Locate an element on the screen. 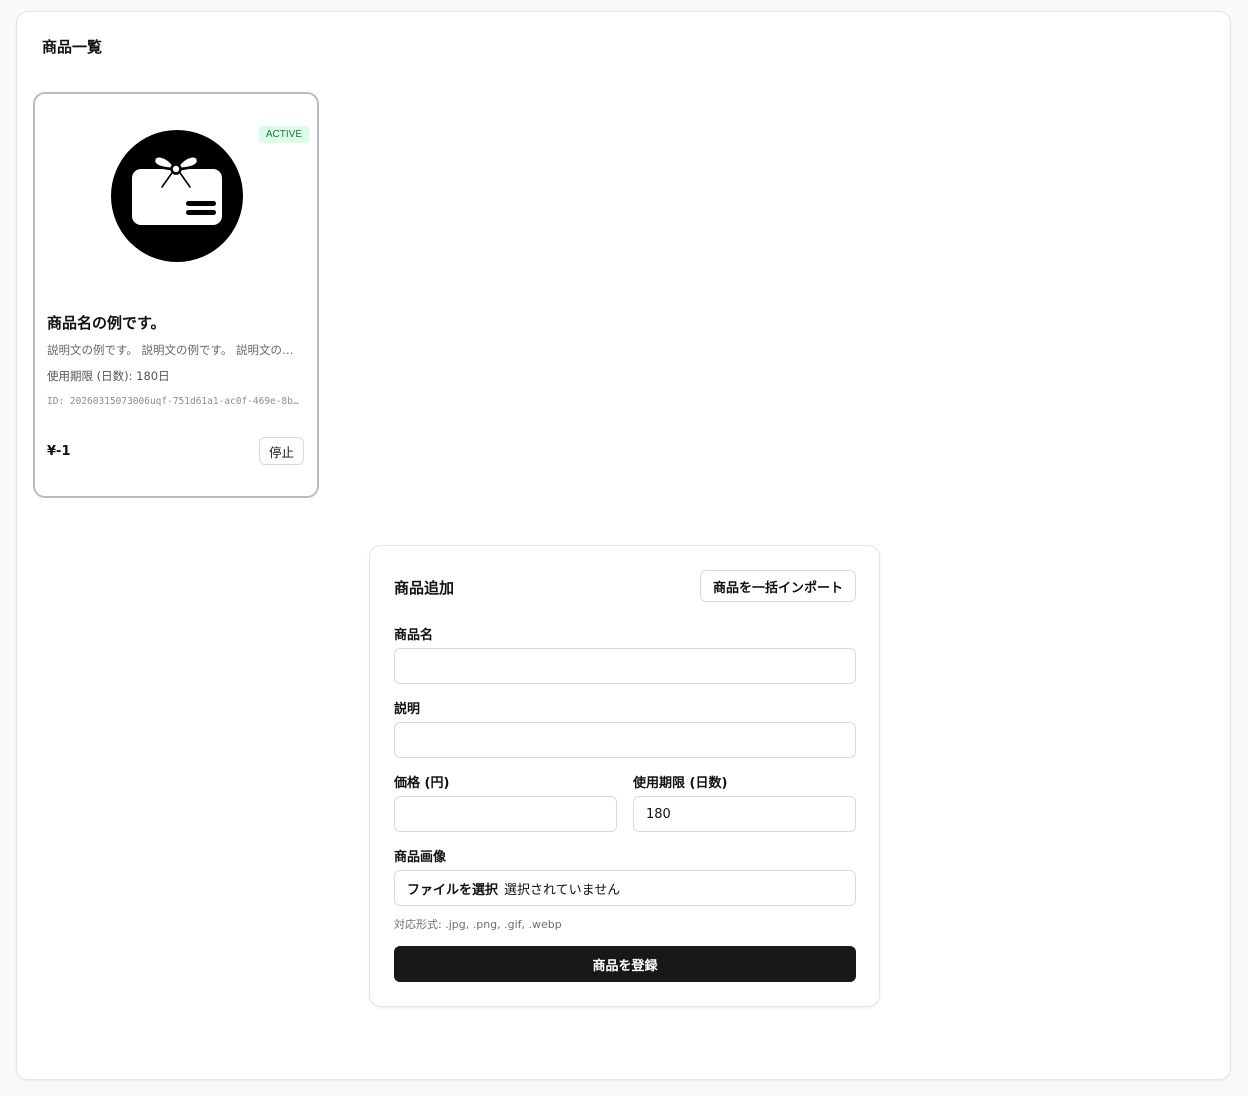 The image size is (1248, 1096). product-expiry: 使用期限 (日数): 180日 is located at coordinates (108, 376).